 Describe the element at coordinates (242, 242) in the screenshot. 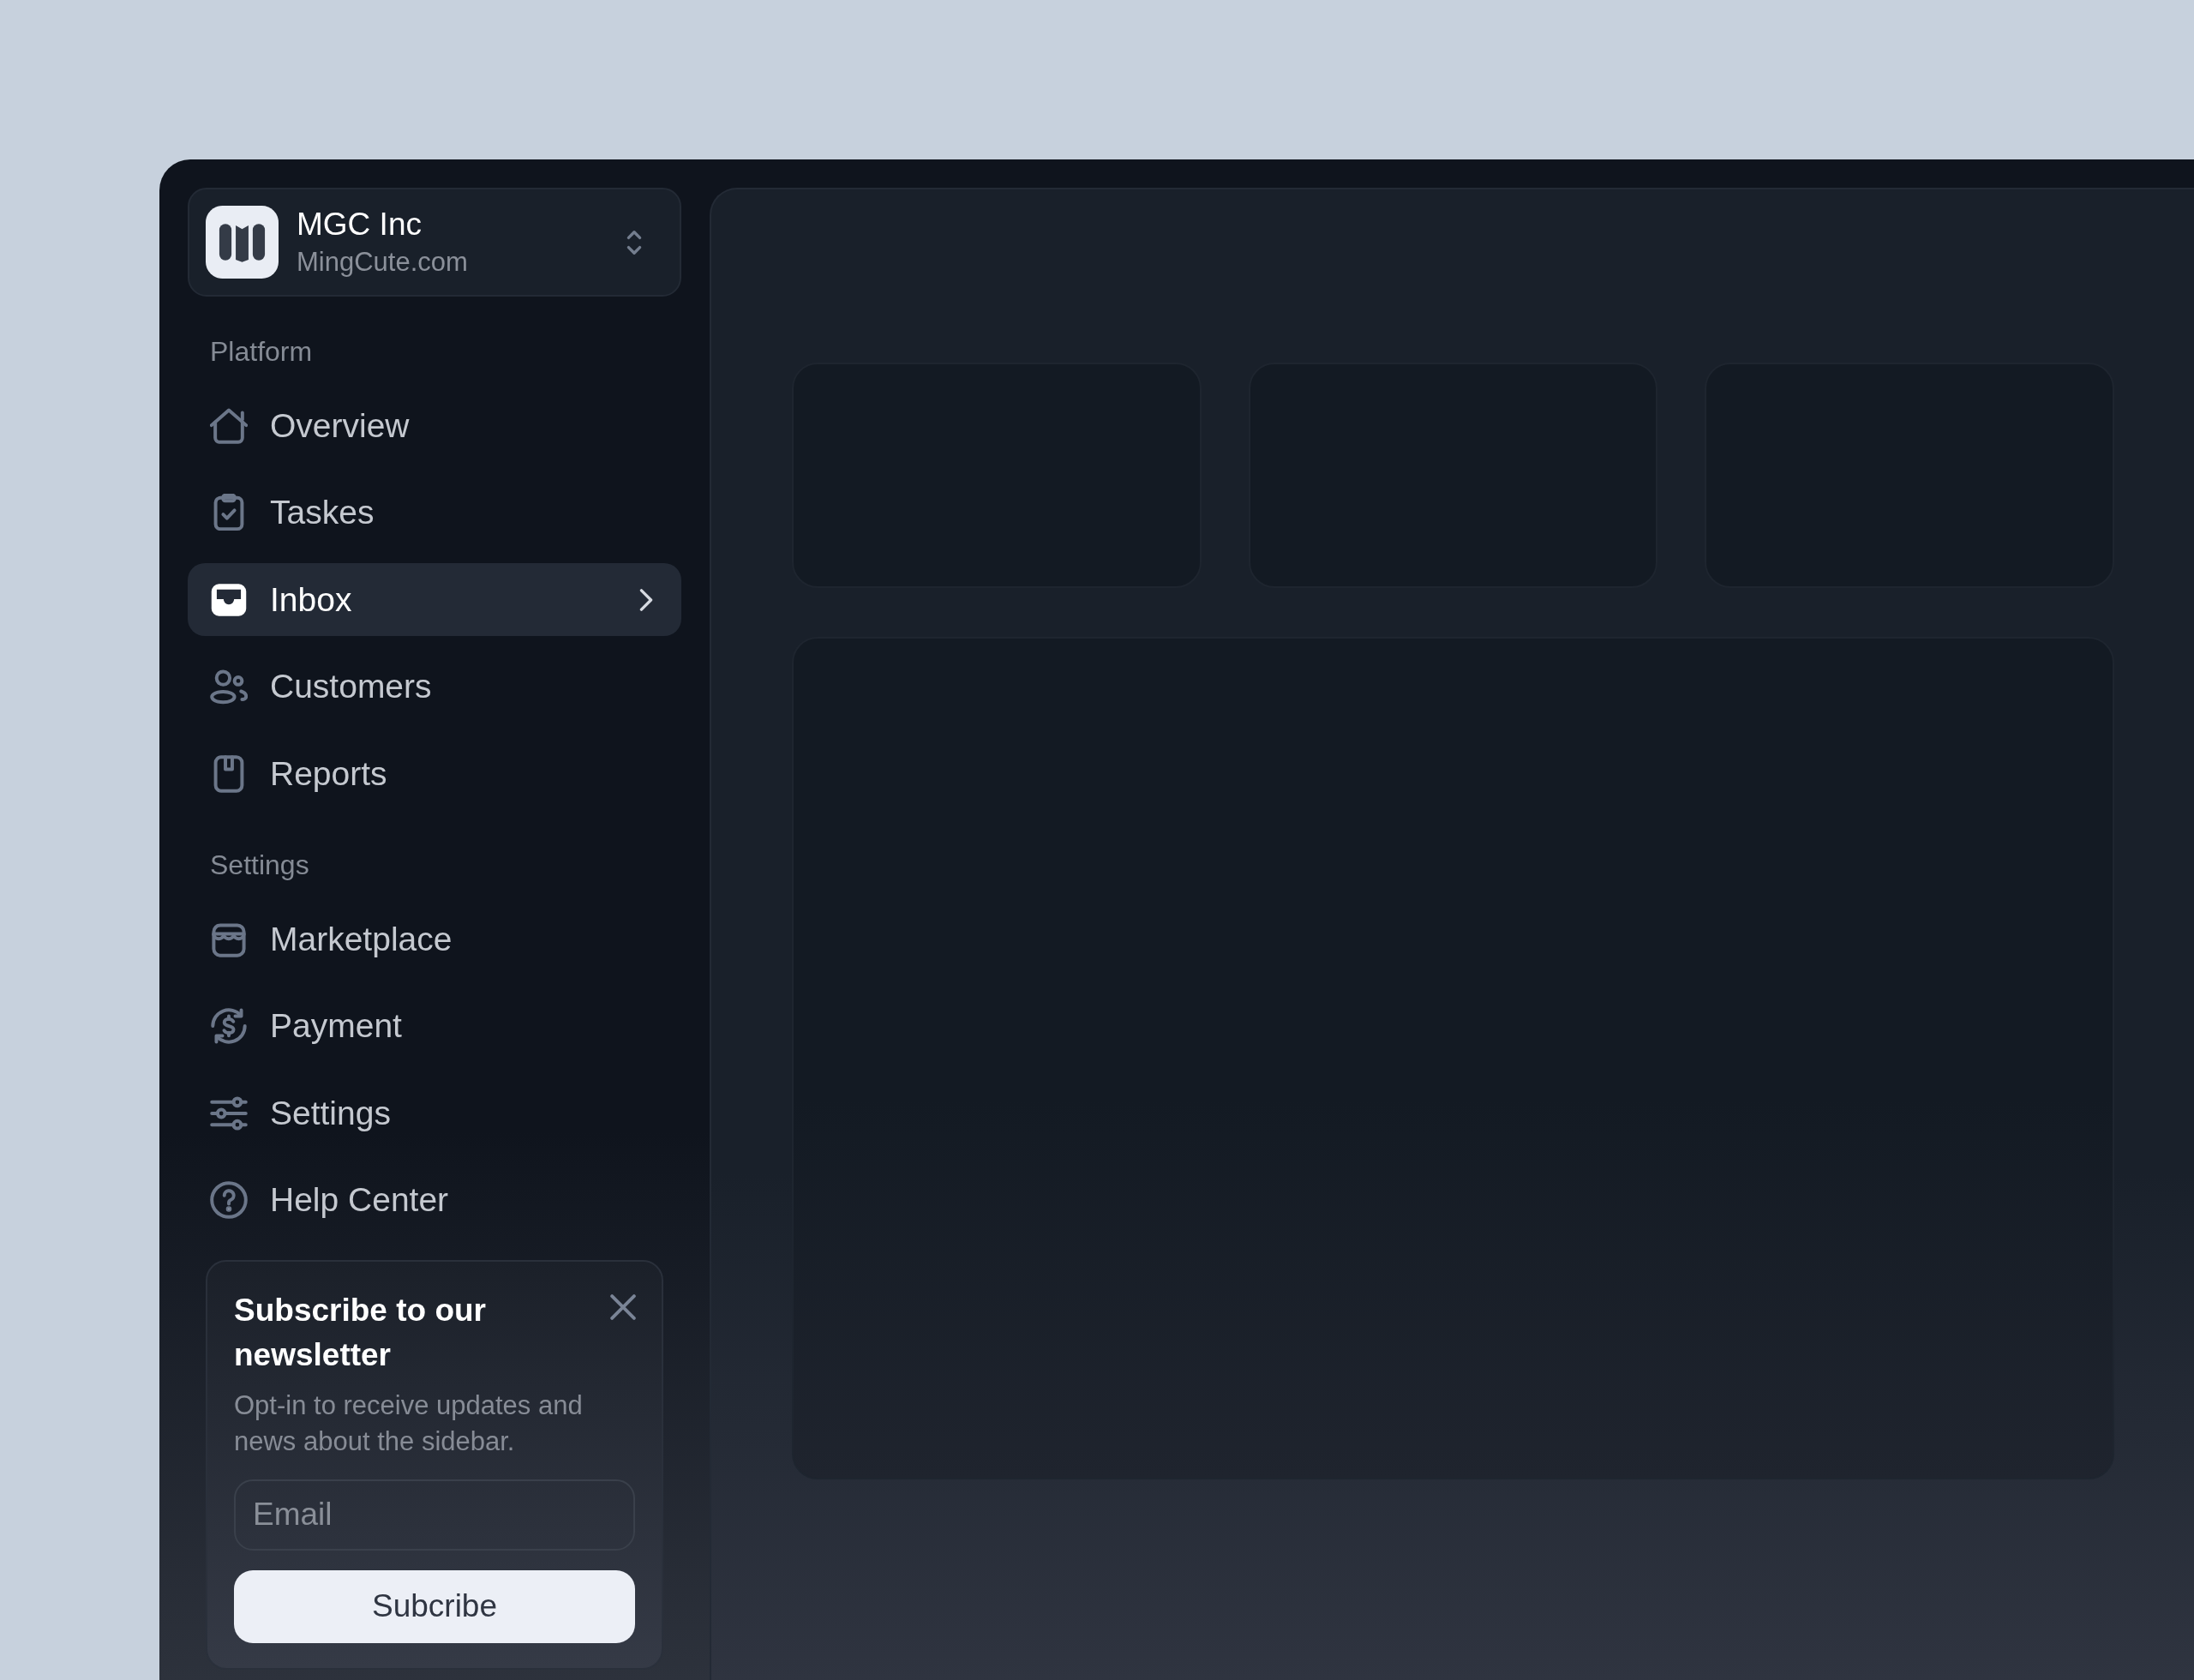

I see `logo-icon` at that location.